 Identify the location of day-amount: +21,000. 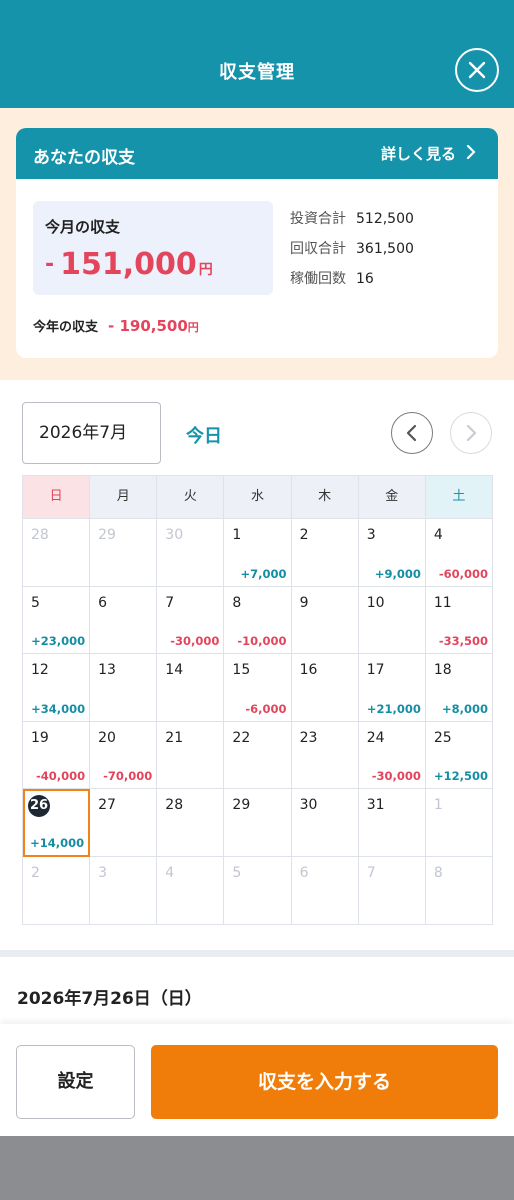
(393, 708).